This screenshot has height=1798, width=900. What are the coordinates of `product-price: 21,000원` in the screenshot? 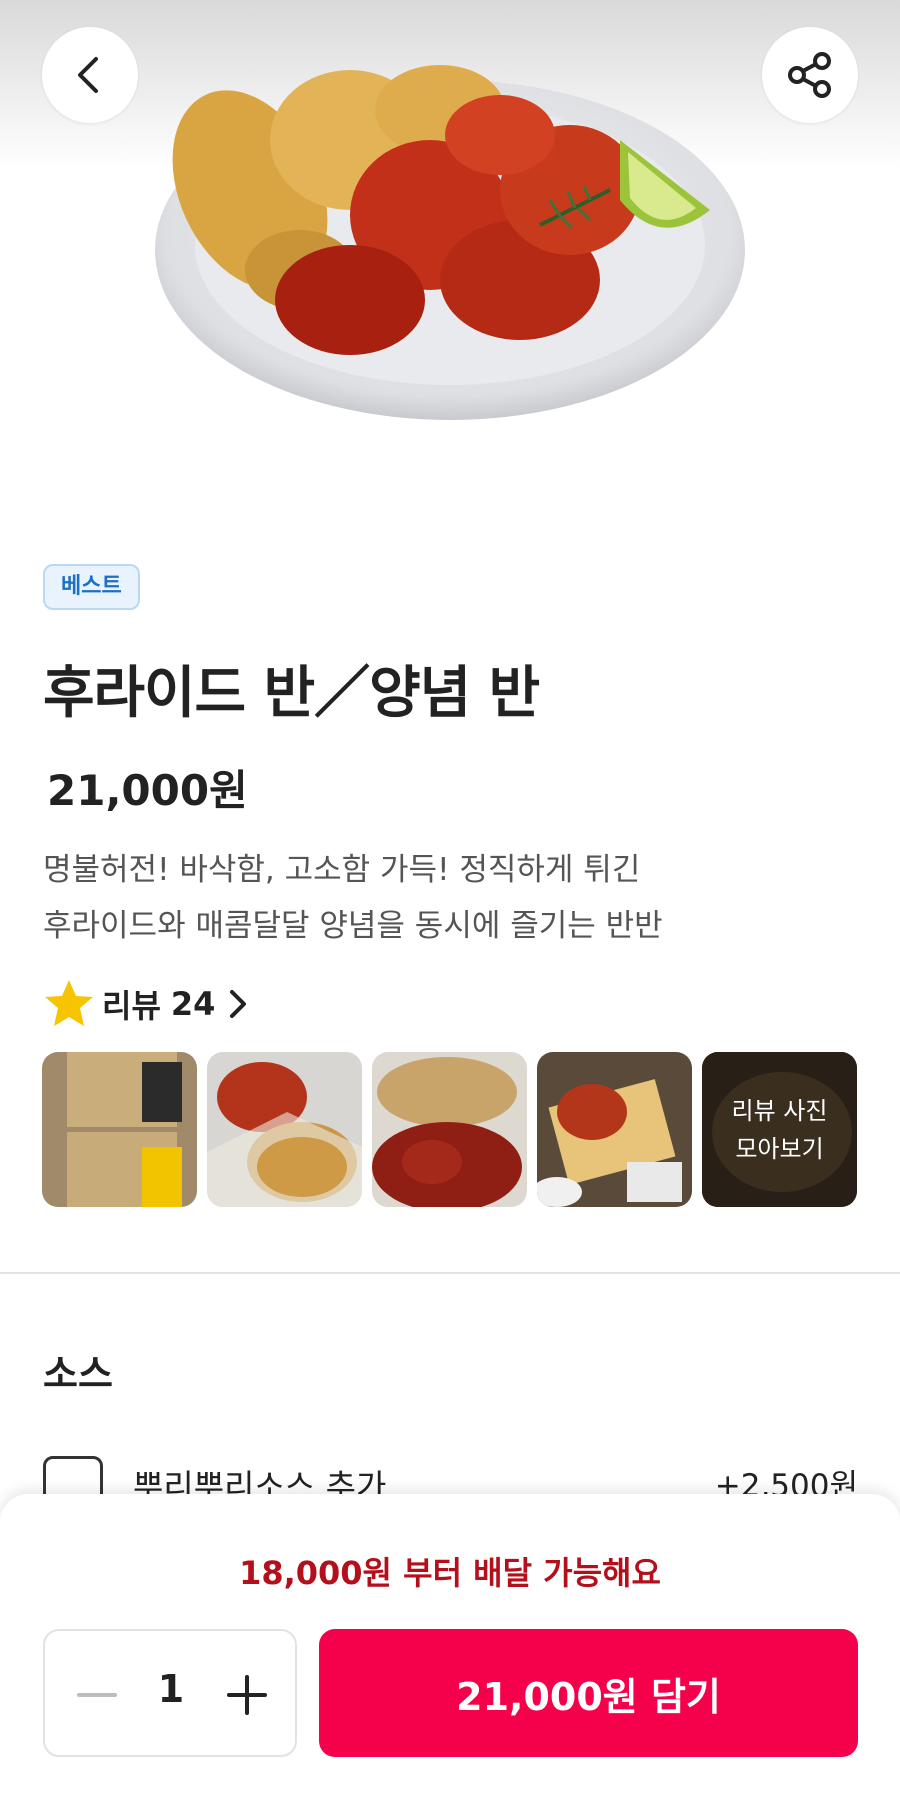 It's located at (147, 790).